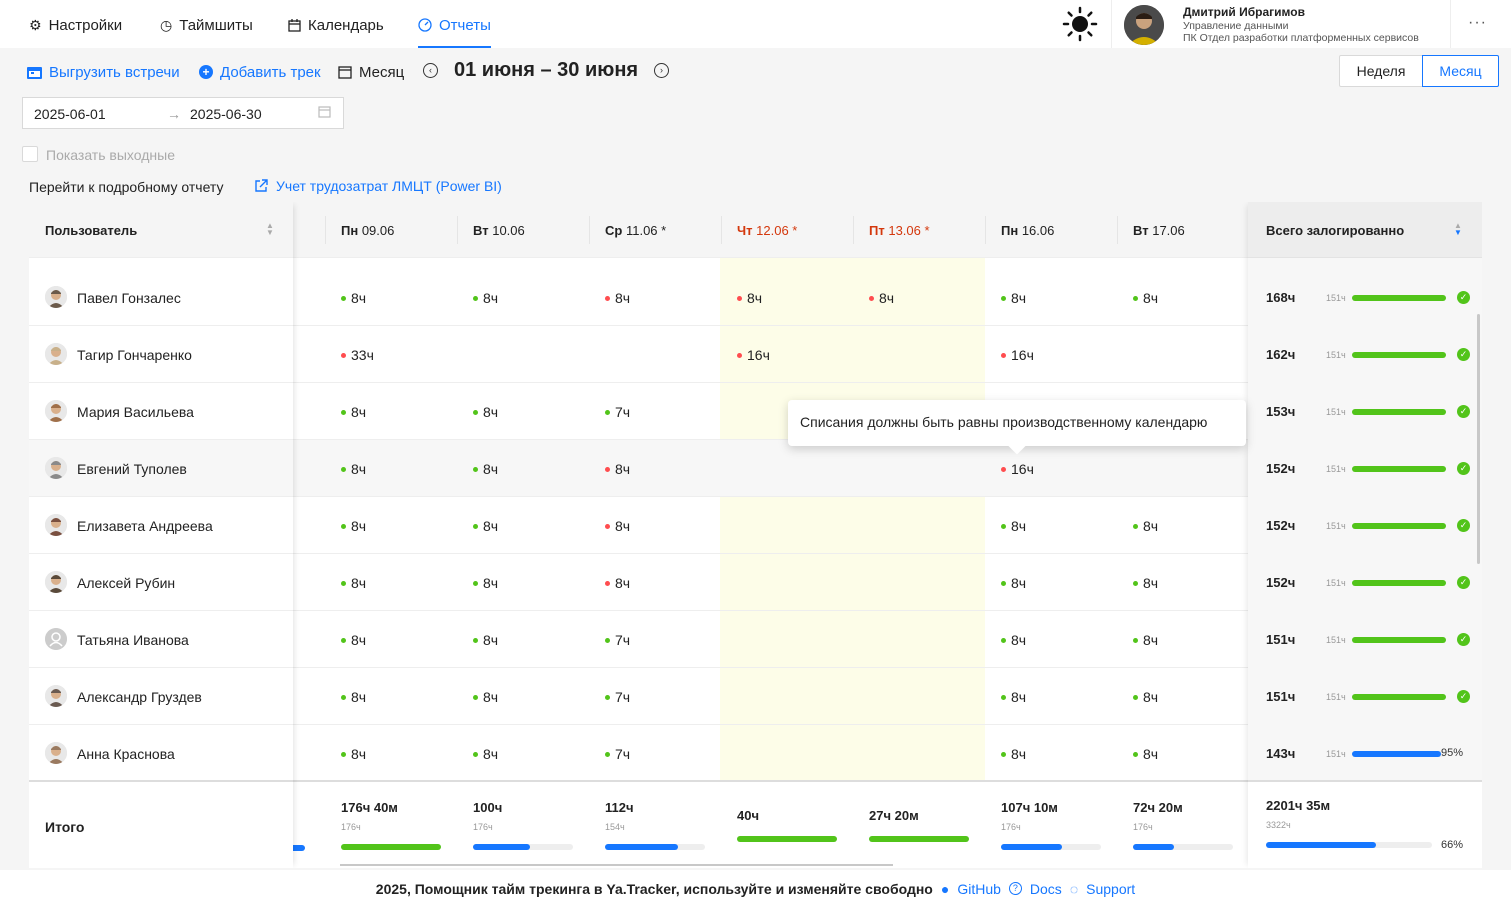 The width and height of the screenshot is (1511, 907). What do you see at coordinates (1144, 25) in the screenshot?
I see `user-avatar` at bounding box center [1144, 25].